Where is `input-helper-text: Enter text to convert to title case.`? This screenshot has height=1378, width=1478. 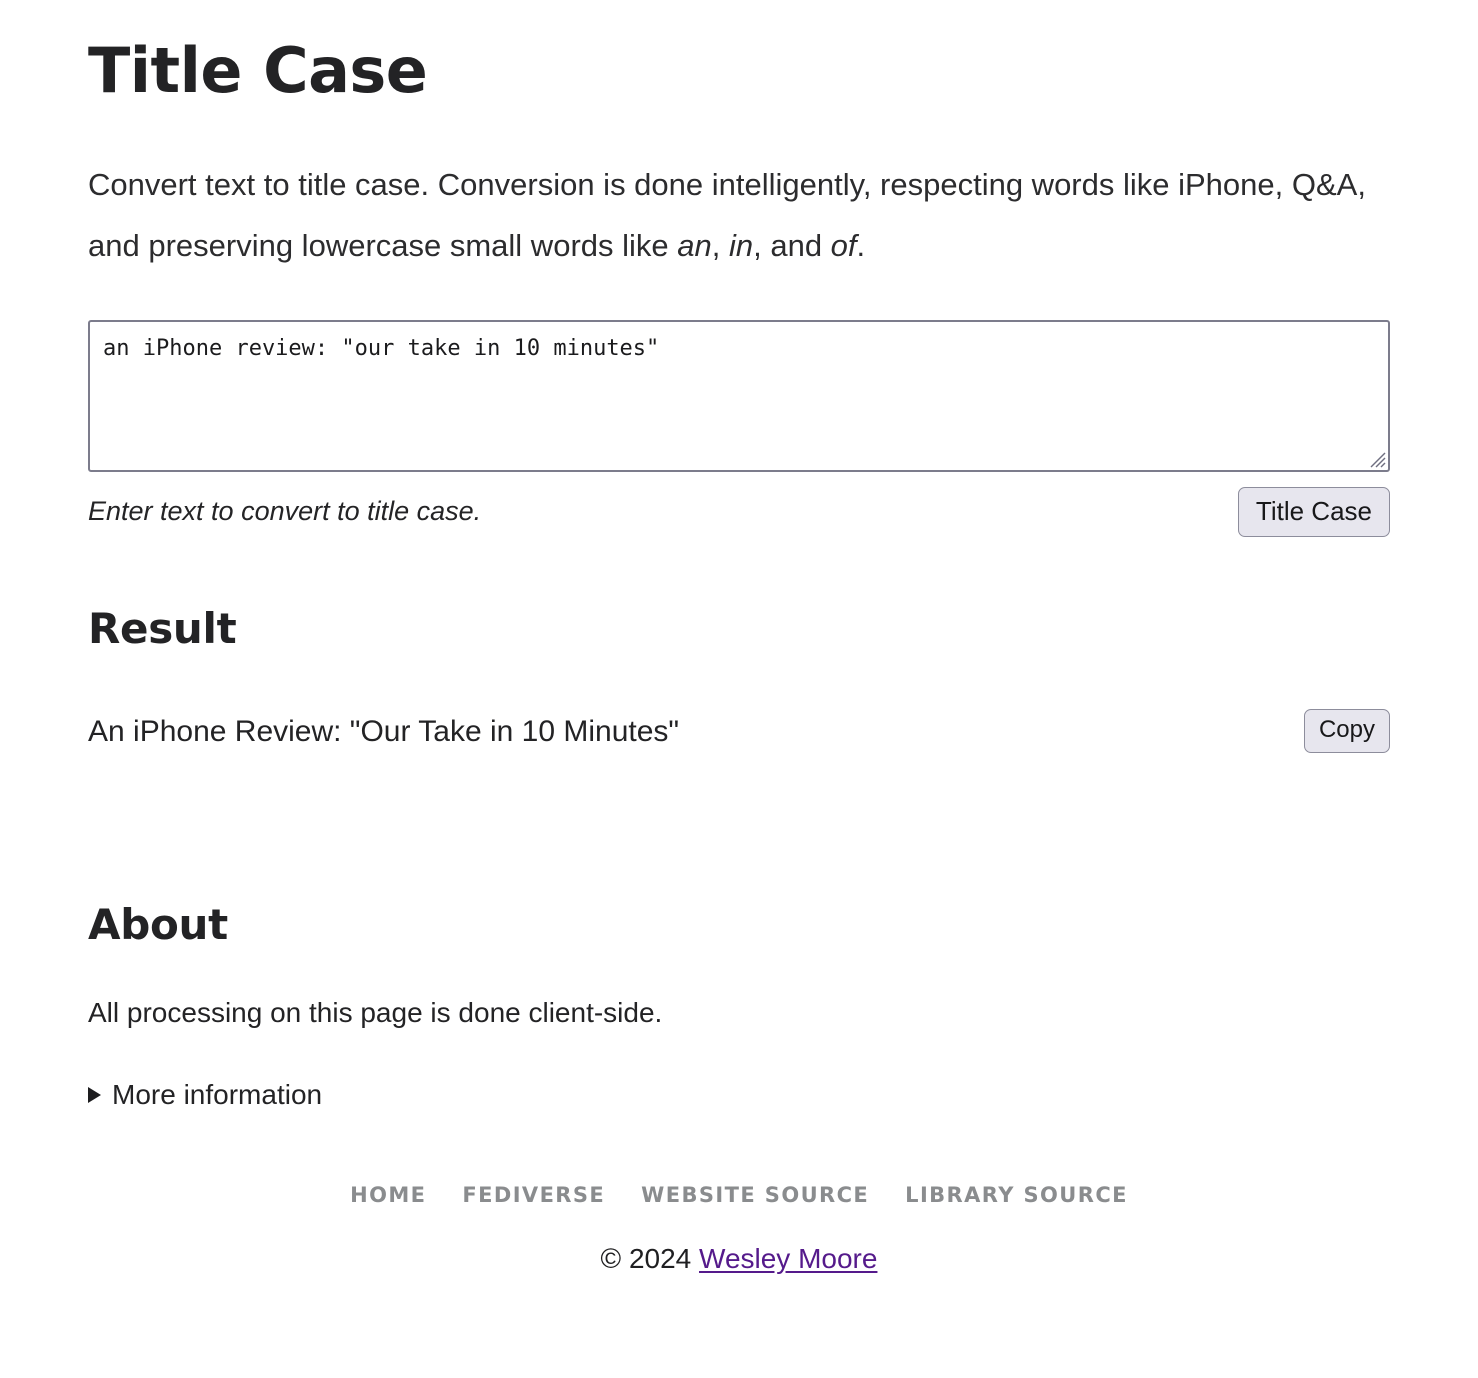
input-helper-text: Enter text to convert to title case. is located at coordinates (285, 511).